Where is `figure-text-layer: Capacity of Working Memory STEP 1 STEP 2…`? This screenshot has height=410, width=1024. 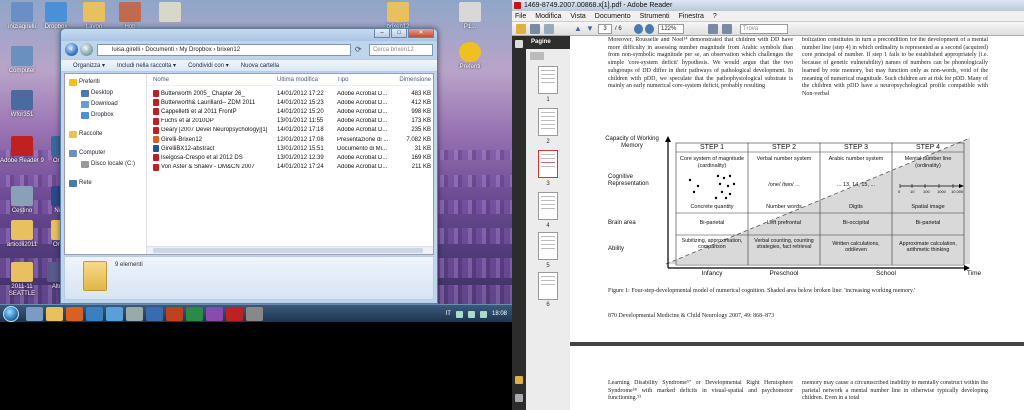
figure-text-layer: Capacity of Working Memory STEP 1 STEP 2… is located at coordinates (796, 207).